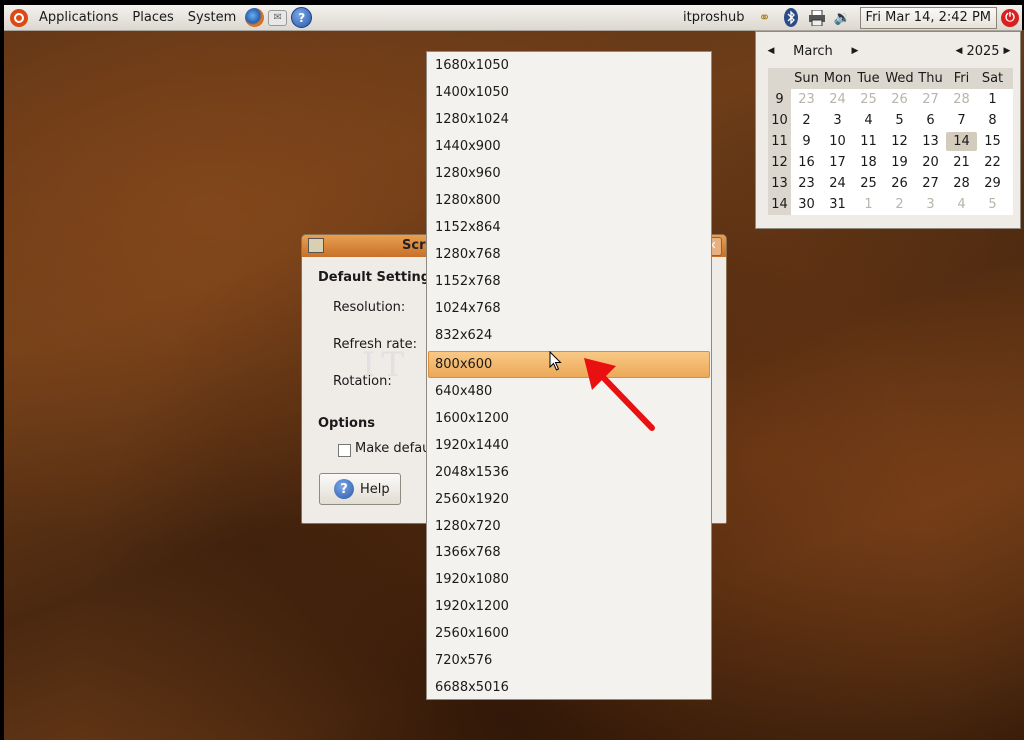  What do you see at coordinates (569, 147) in the screenshot?
I see `resolution-option: 1440x900` at bounding box center [569, 147].